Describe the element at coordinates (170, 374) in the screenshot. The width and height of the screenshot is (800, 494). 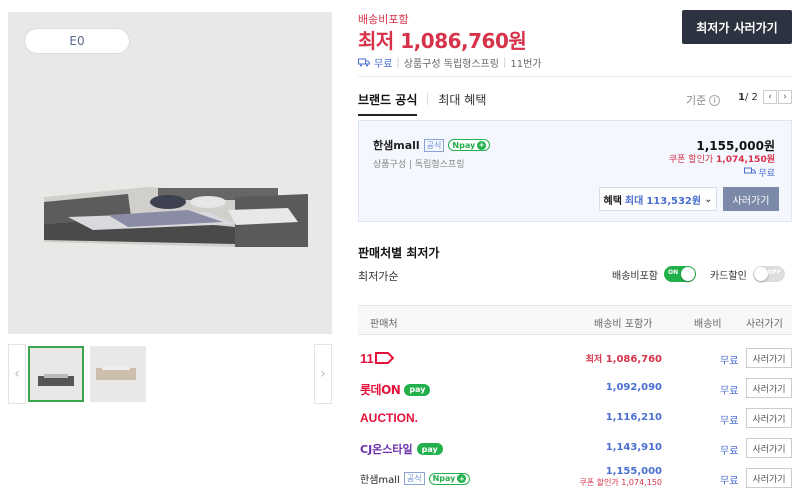
I see `thumbnail-strip: ‹ ›` at that location.